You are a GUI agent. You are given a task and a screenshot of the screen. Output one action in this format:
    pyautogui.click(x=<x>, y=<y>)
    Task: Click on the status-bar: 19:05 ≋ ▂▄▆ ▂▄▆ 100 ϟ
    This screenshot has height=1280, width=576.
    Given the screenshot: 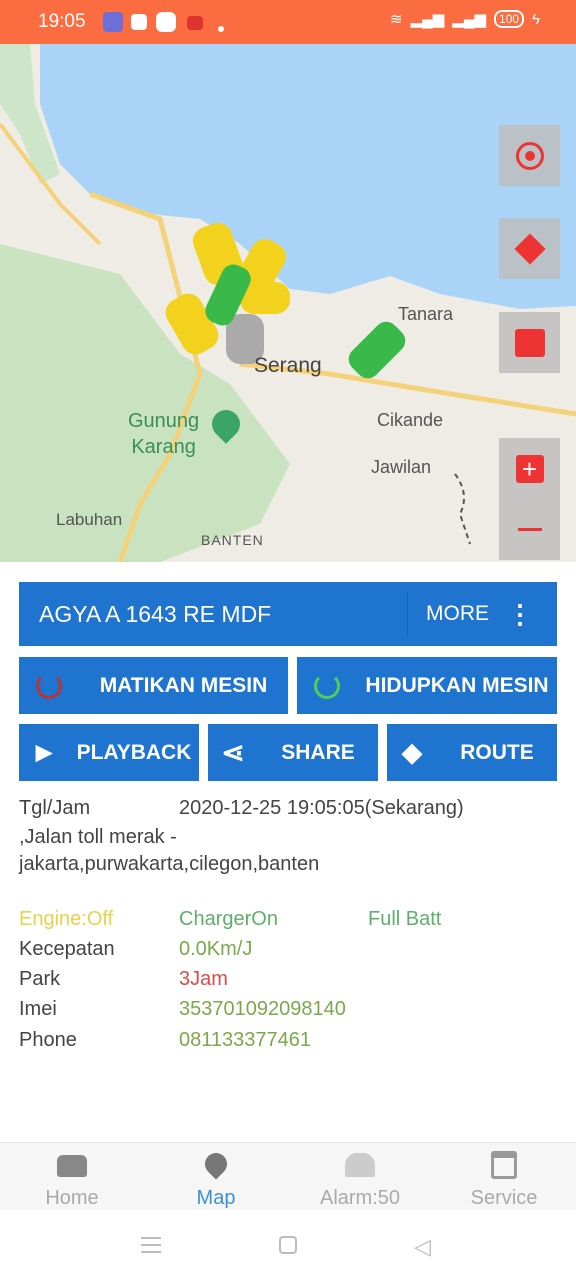 What is the action you would take?
    pyautogui.click(x=288, y=22)
    